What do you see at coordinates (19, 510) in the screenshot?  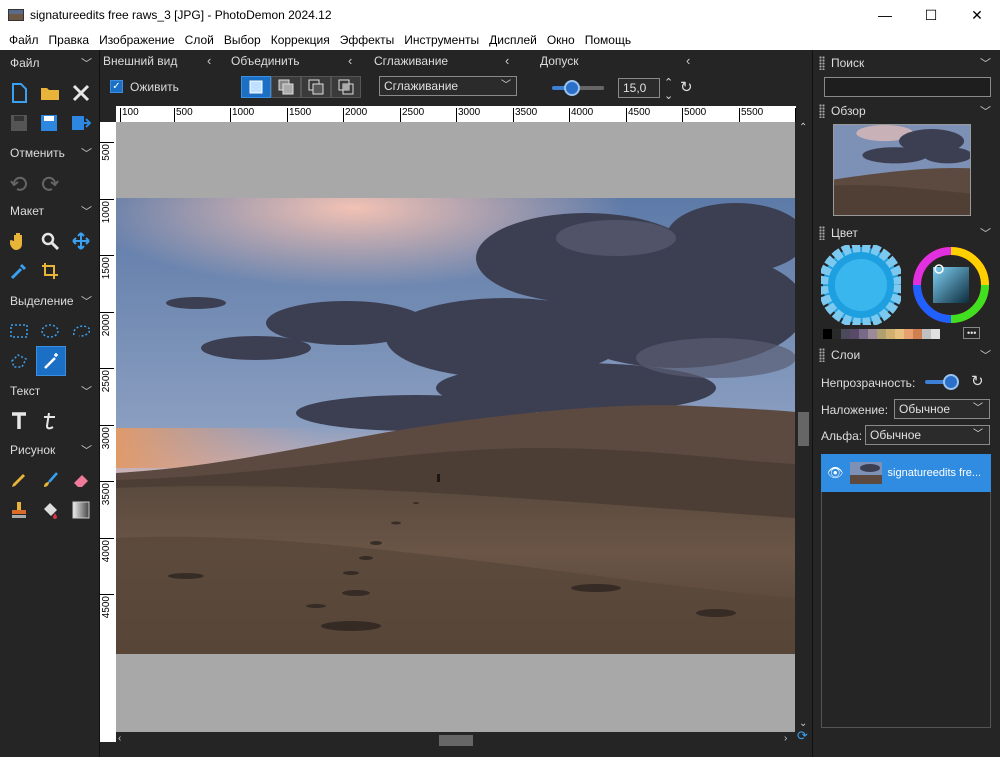 I see `clone-stamp-icon` at bounding box center [19, 510].